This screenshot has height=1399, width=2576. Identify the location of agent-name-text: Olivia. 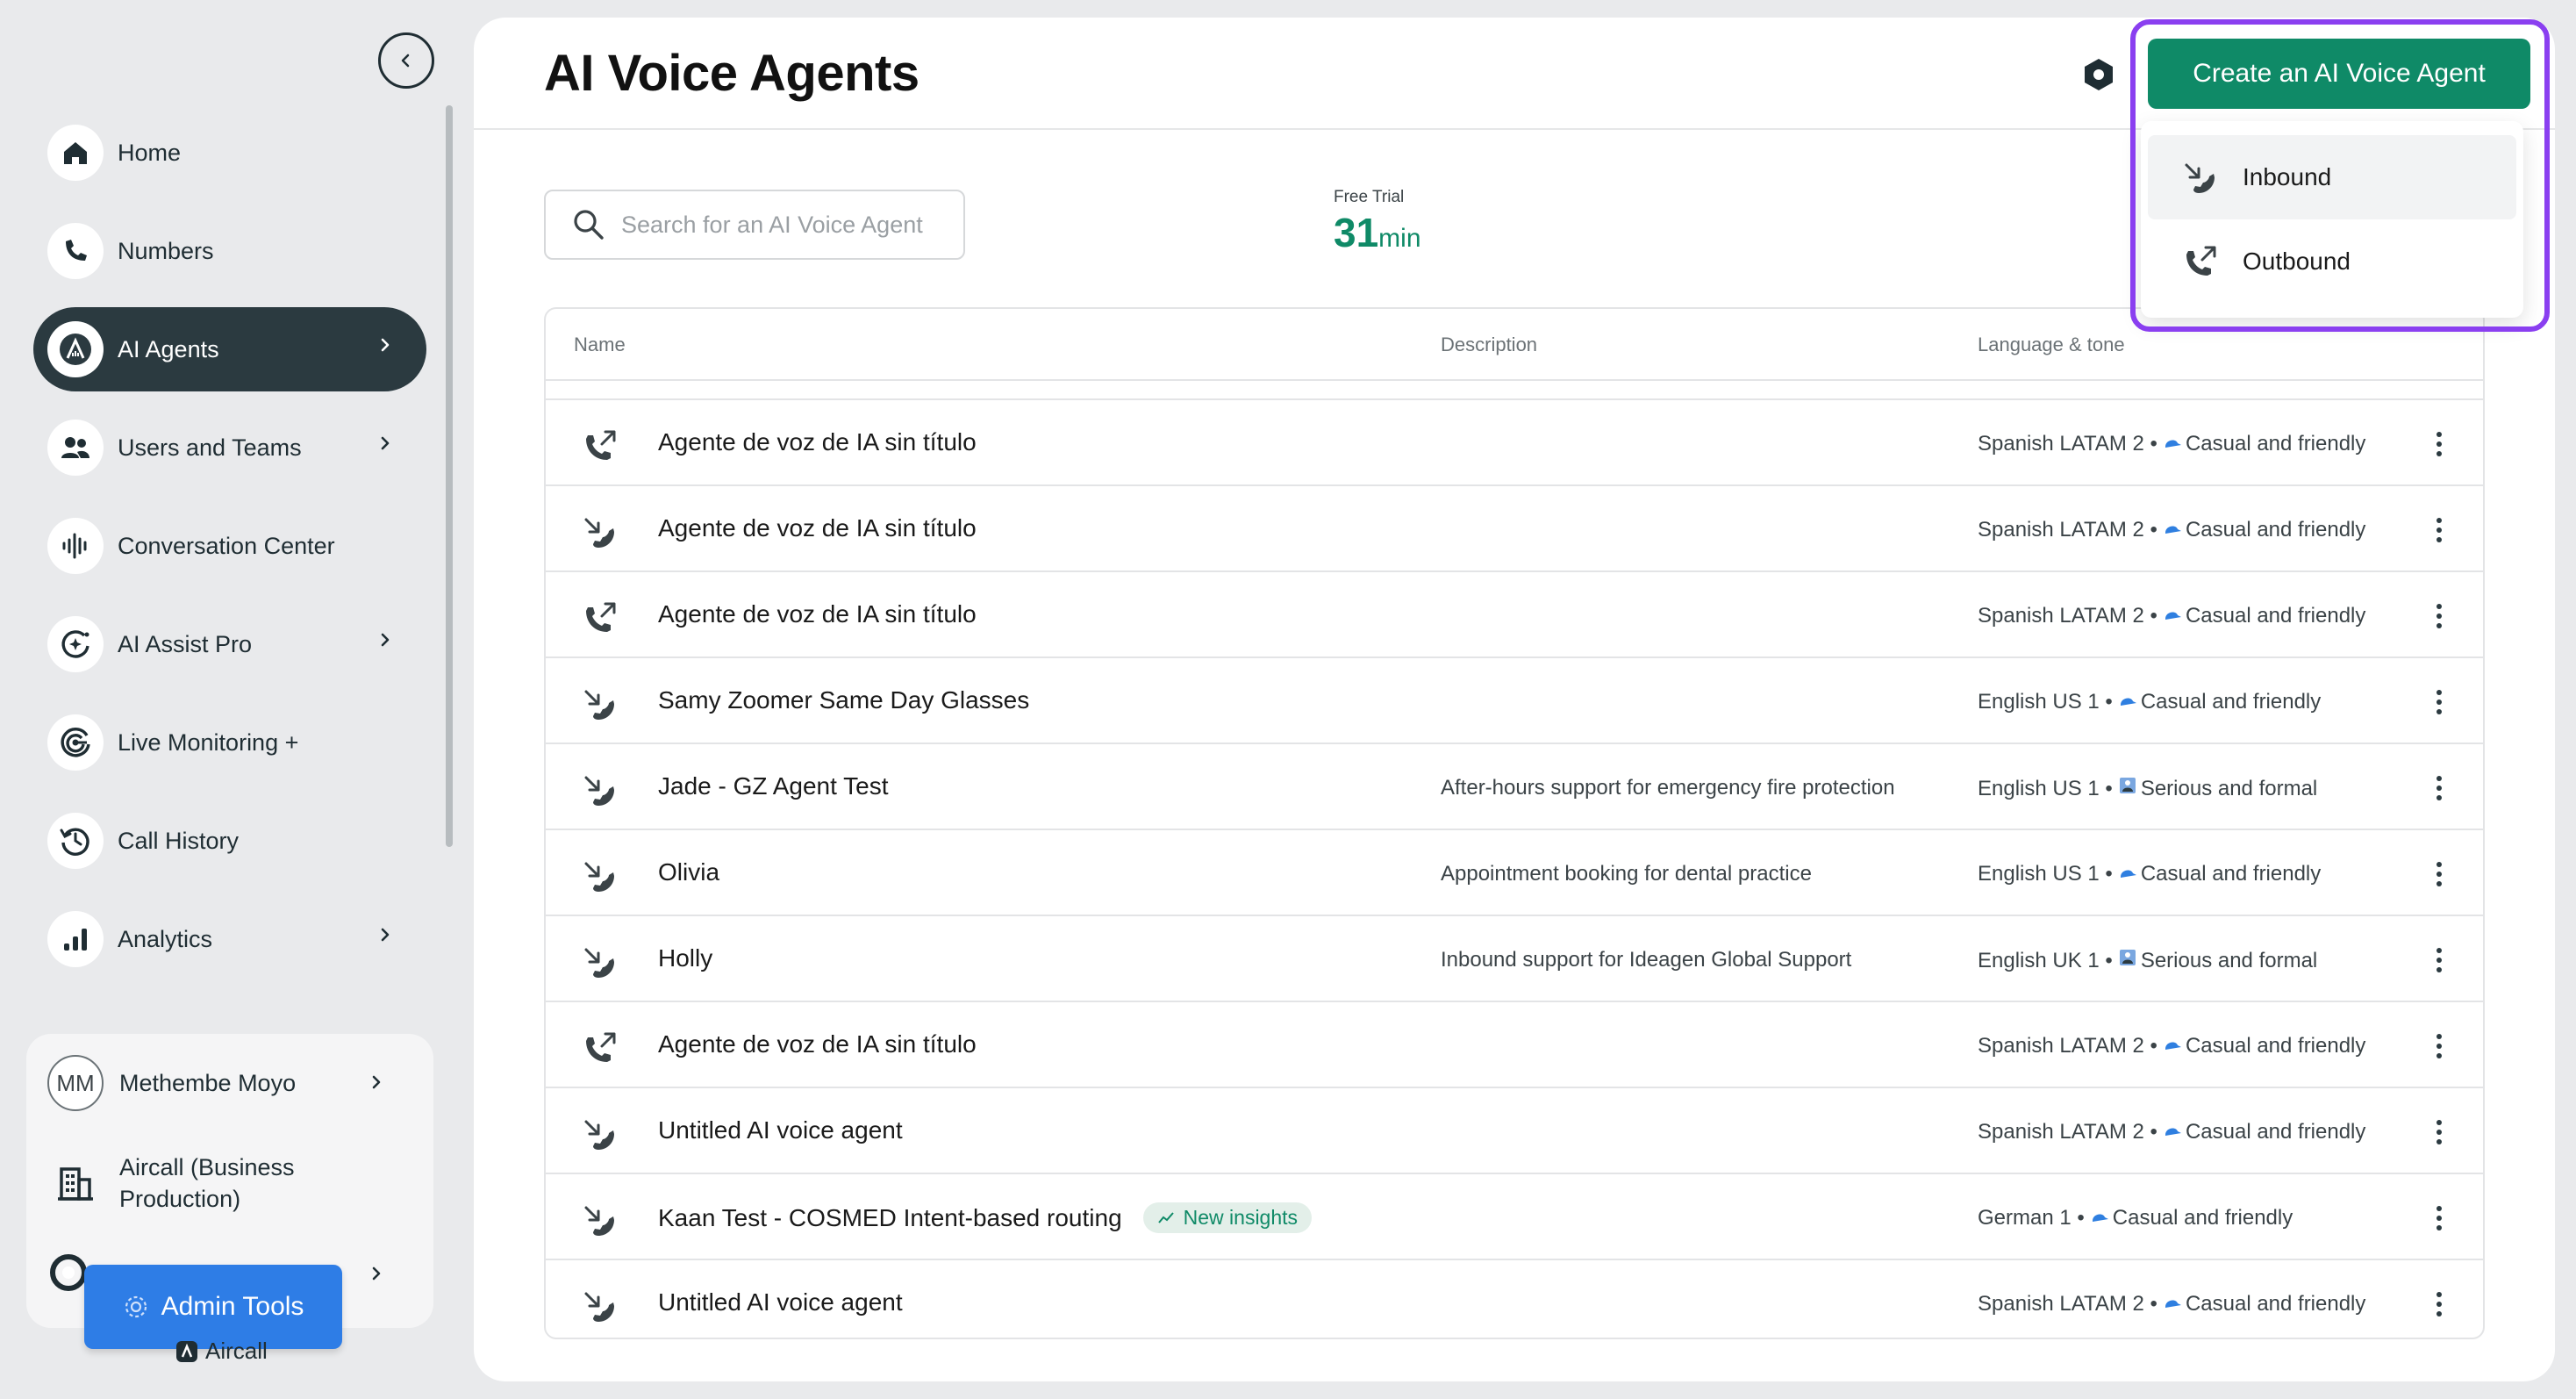
(689, 872).